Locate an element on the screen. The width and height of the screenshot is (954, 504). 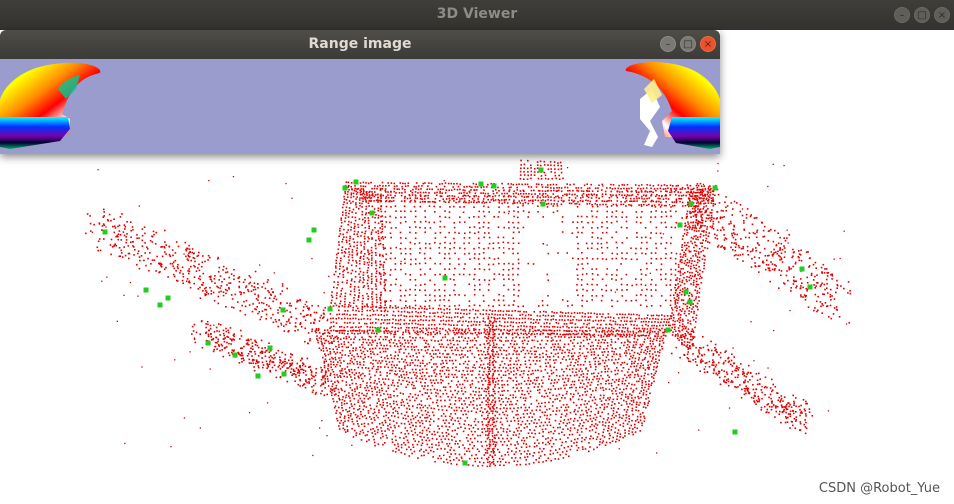
range-close-button: × is located at coordinates (708, 44).